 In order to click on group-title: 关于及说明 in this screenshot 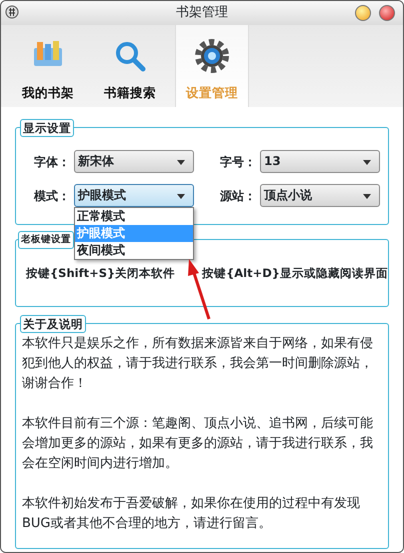, I will do `click(53, 324)`.